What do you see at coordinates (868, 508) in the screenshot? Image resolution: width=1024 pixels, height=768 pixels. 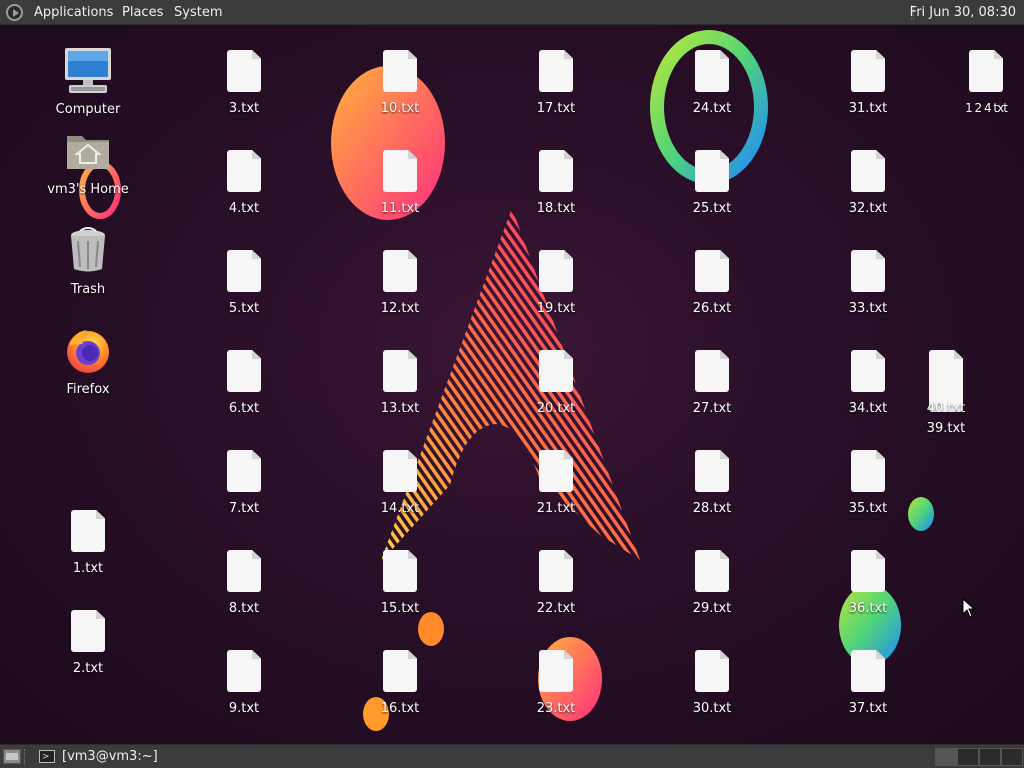 I see `file-label: 35.txt` at bounding box center [868, 508].